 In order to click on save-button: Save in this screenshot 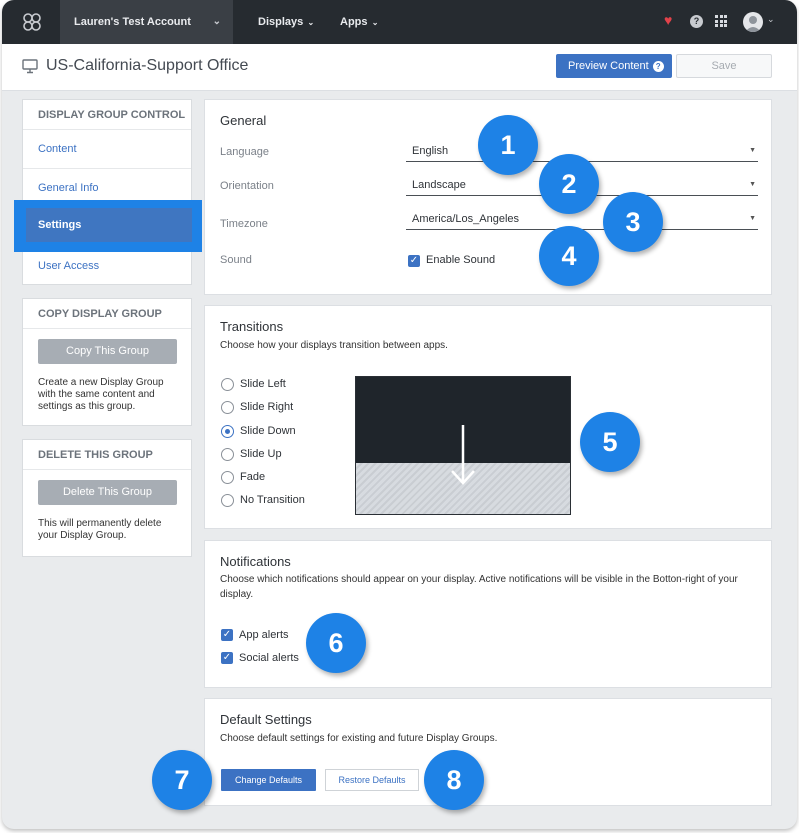, I will do `click(724, 66)`.